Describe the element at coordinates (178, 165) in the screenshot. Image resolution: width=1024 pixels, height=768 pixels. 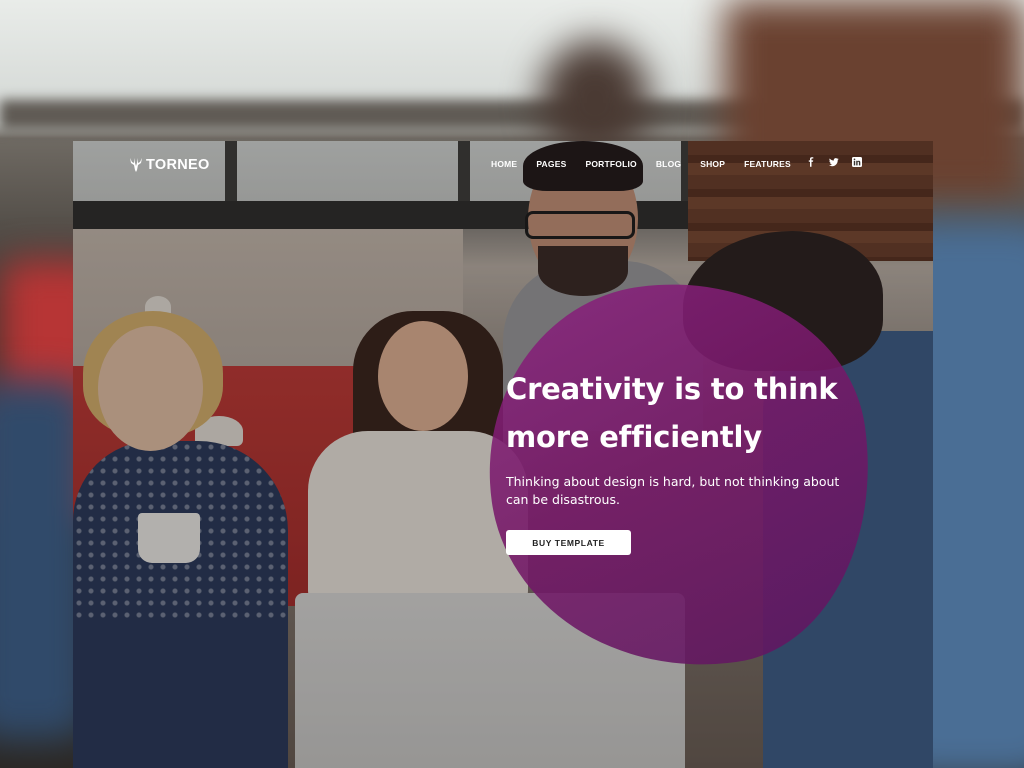
I see `brand-name: TORNEO` at that location.